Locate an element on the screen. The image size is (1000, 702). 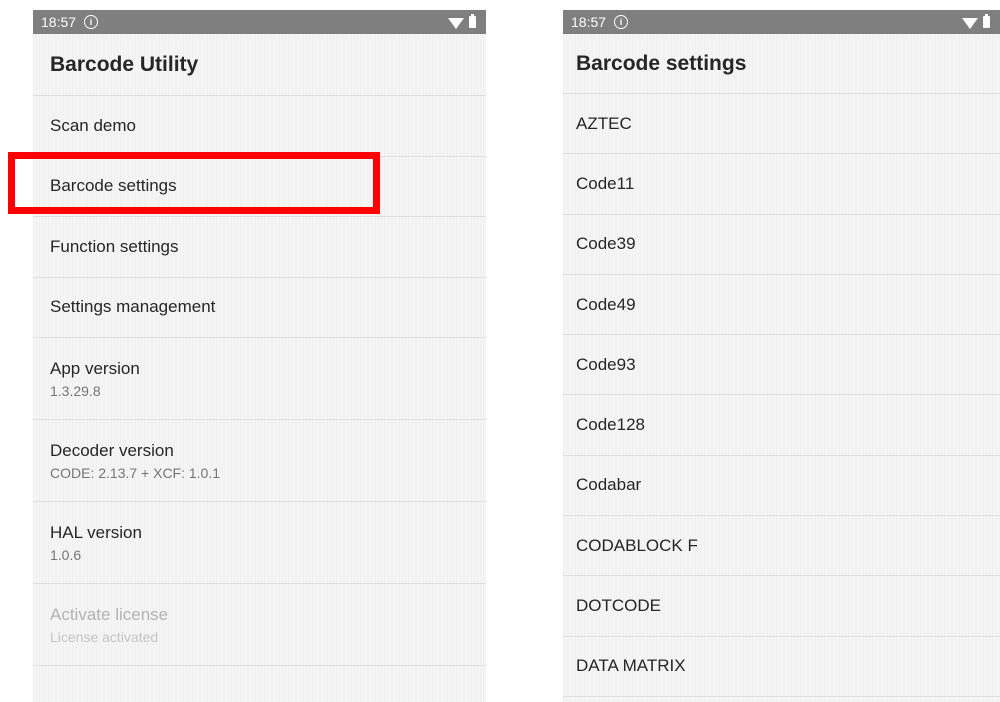
symbology-item-code93: Code93 is located at coordinates (781, 365).